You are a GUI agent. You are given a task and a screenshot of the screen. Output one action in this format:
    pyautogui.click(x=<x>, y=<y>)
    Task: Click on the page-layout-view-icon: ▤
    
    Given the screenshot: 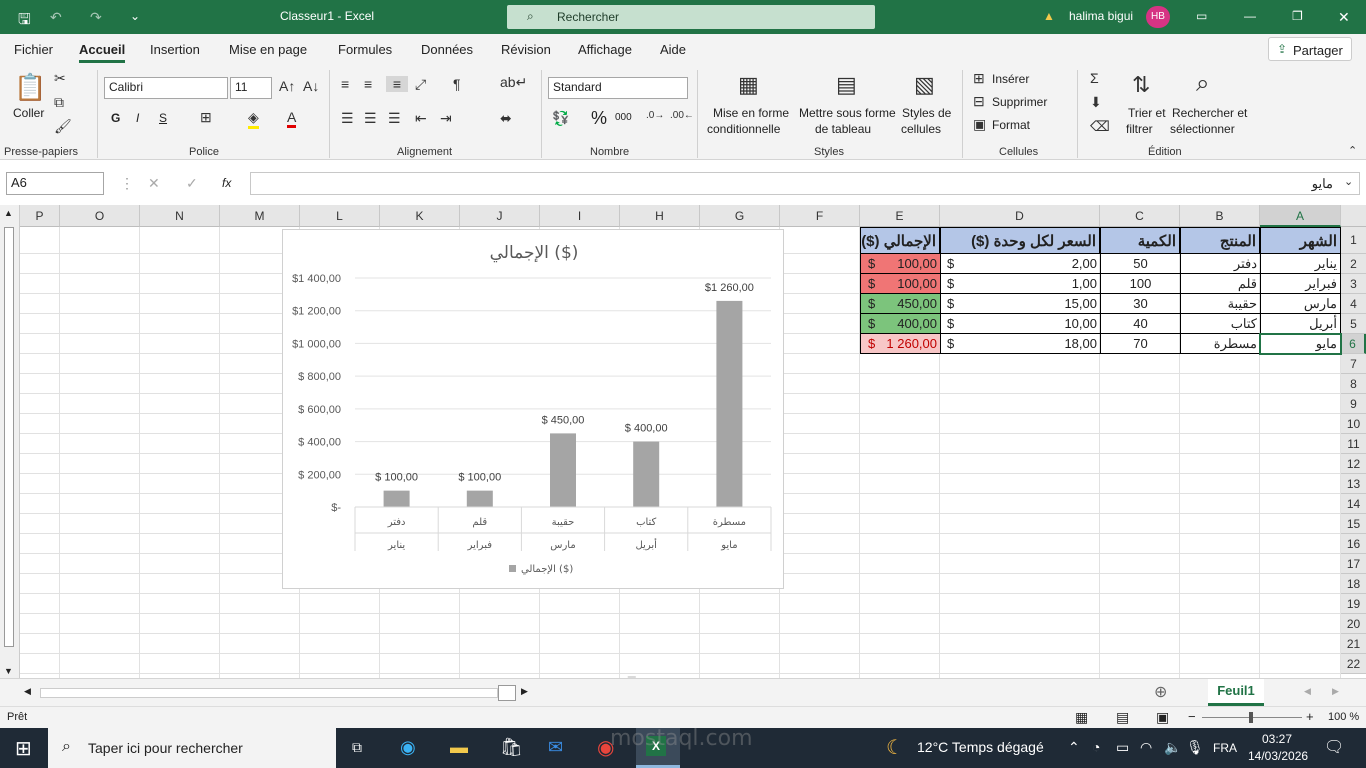 What is the action you would take?
    pyautogui.click(x=1122, y=717)
    